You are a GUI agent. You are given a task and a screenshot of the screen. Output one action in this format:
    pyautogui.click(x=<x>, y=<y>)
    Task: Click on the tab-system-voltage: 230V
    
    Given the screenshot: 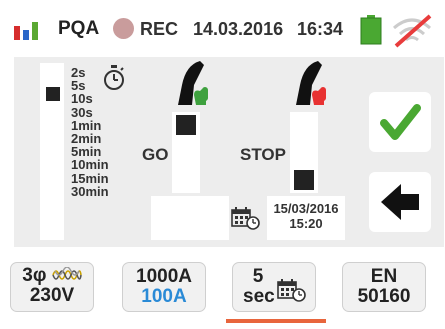 What is the action you would take?
    pyautogui.click(x=52, y=295)
    